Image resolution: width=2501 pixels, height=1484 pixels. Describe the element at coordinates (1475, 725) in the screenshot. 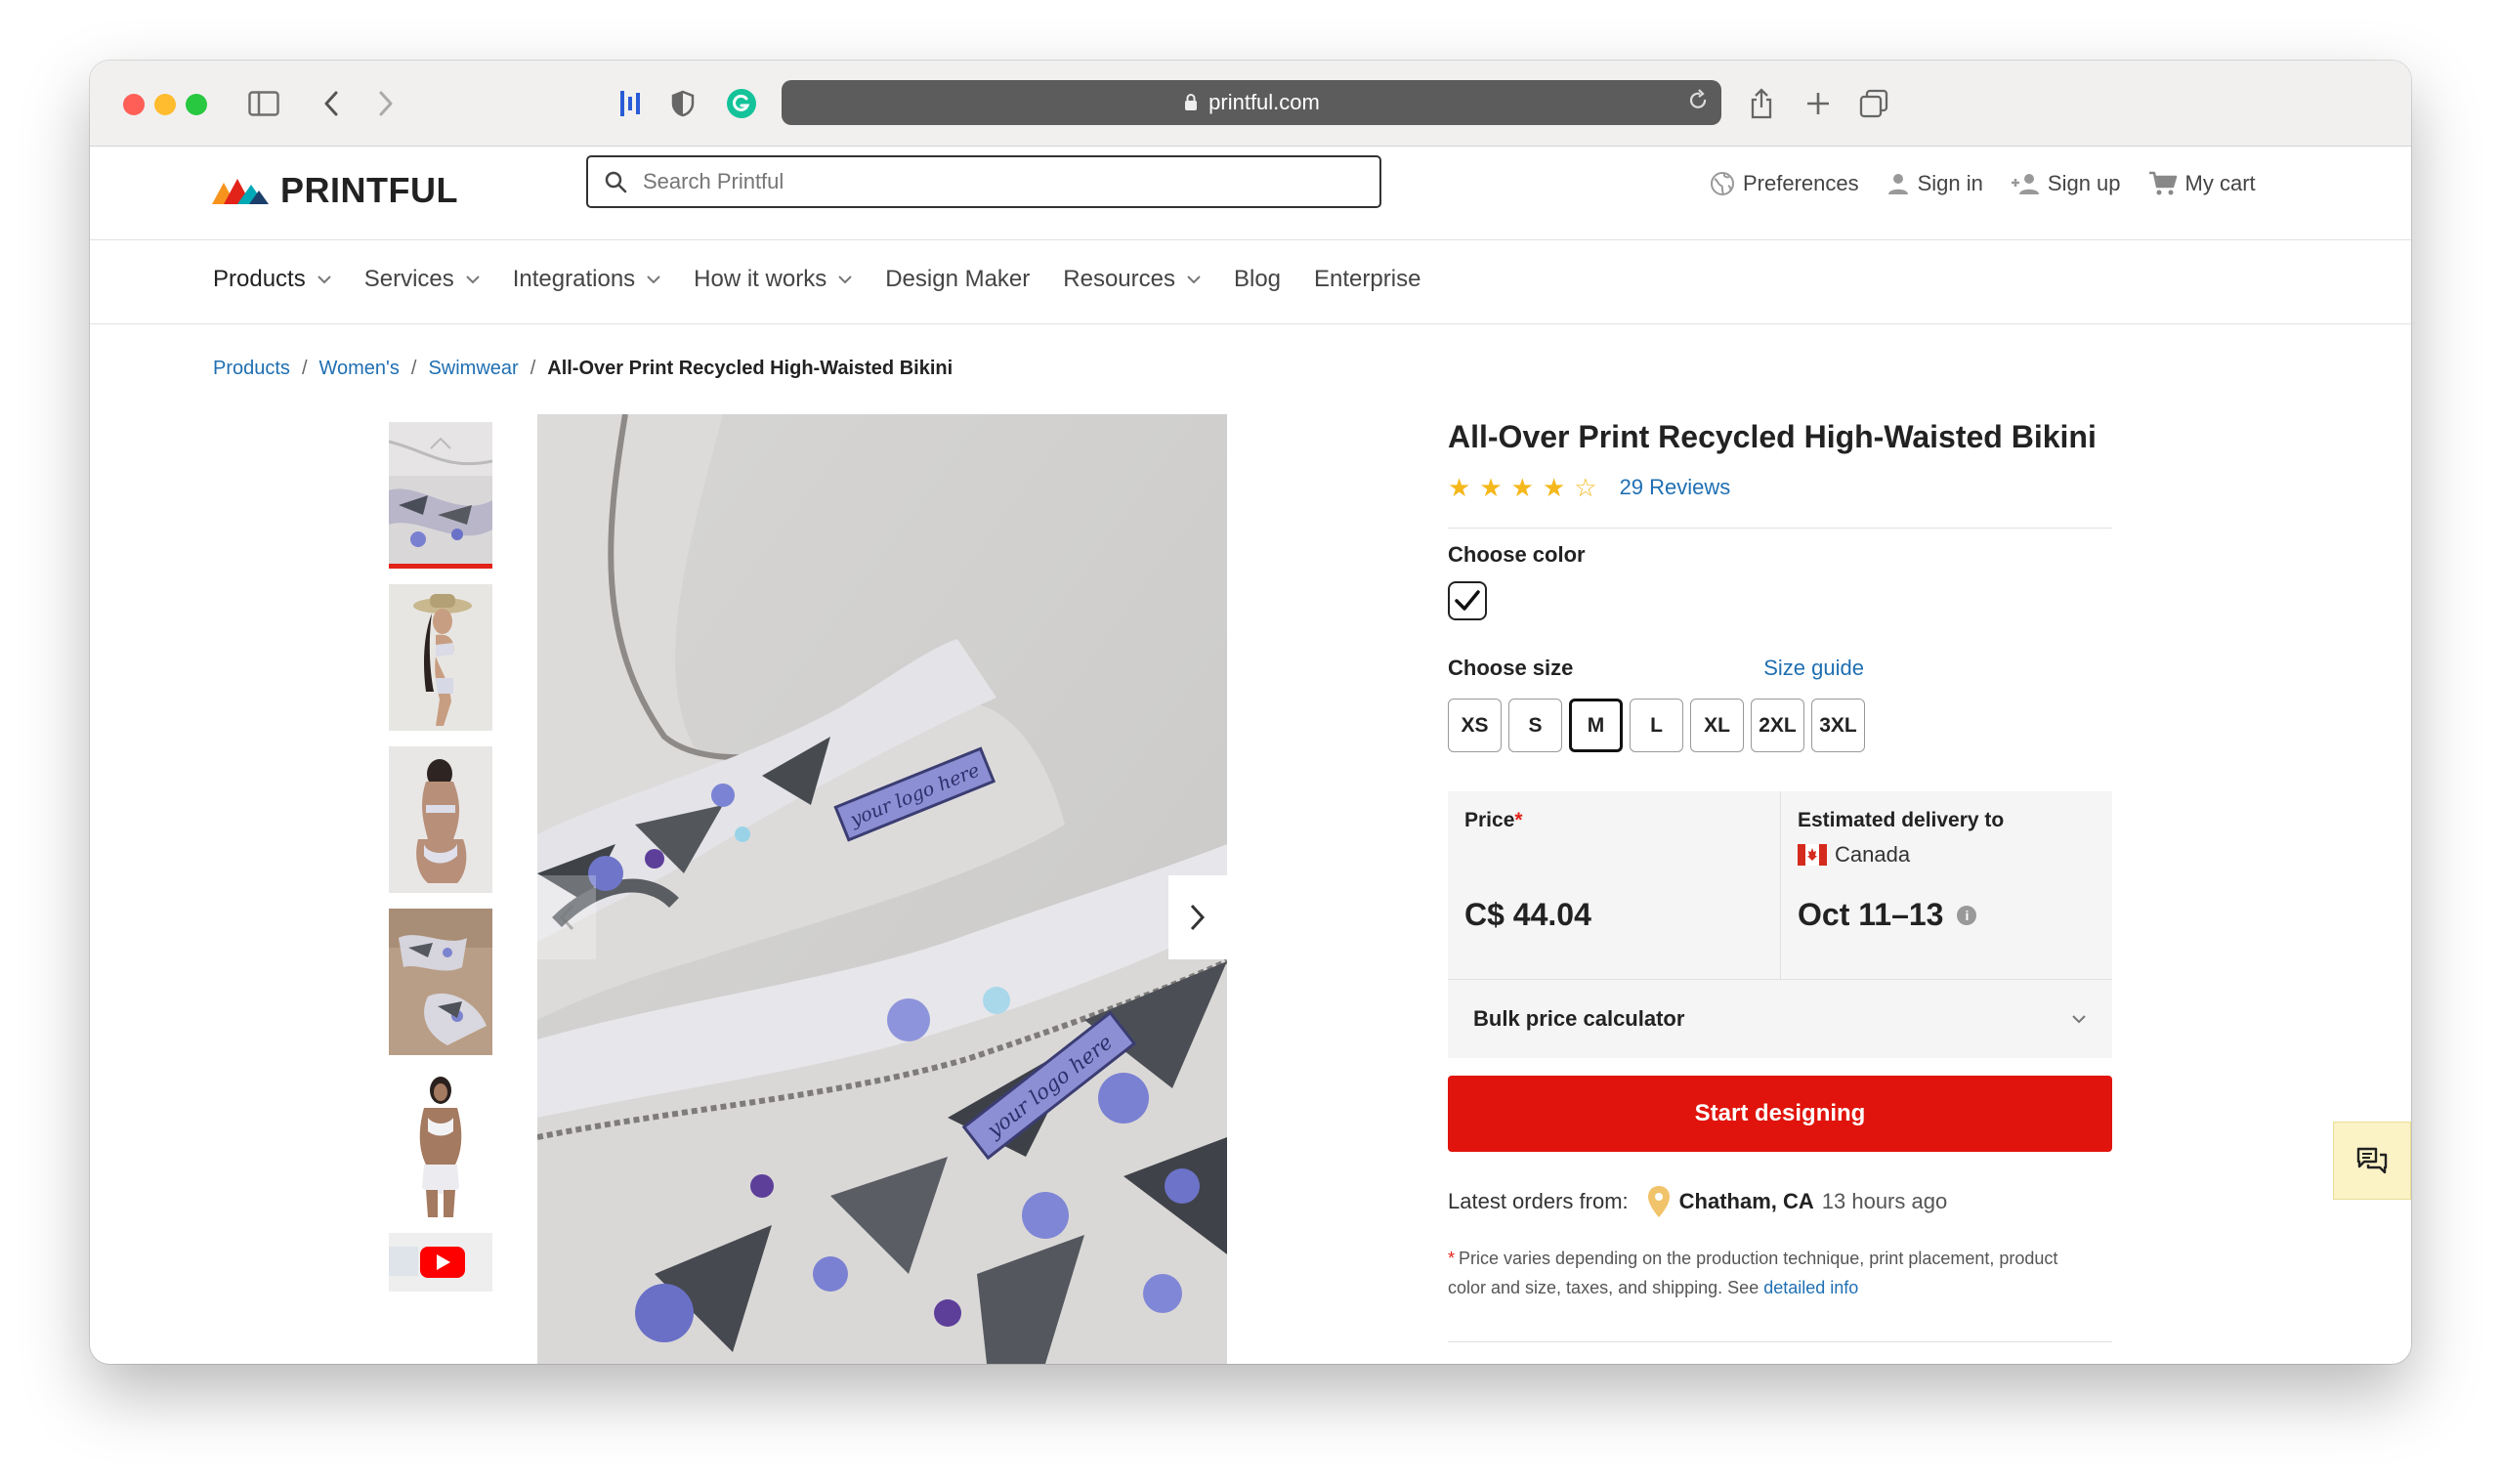

I see `size-option-xs: XS` at that location.